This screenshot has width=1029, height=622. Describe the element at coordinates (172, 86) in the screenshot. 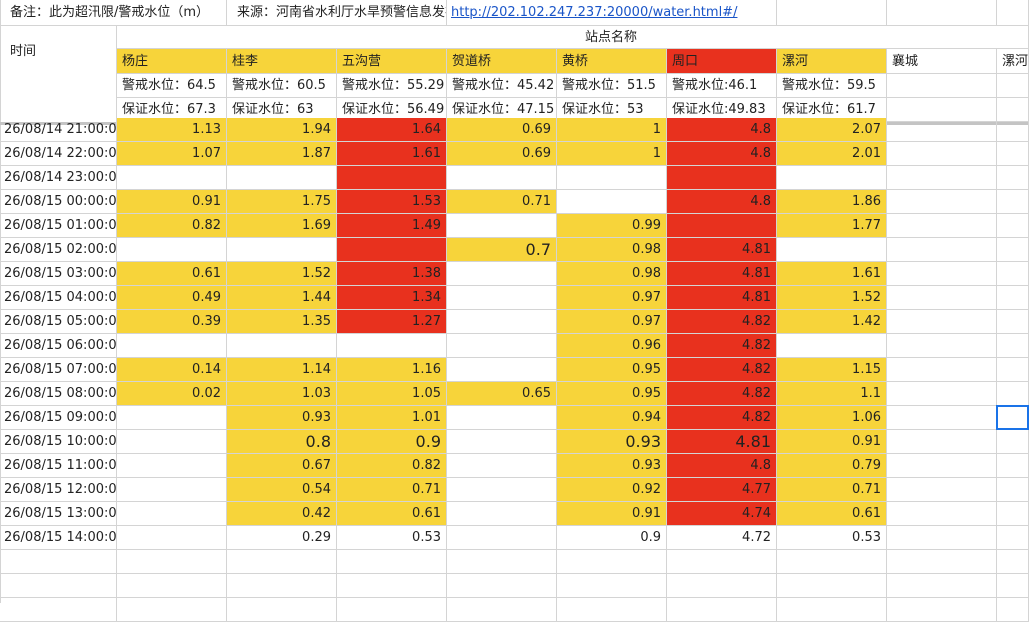

I see `warning-level-cell: 警戒水位：64.5` at that location.